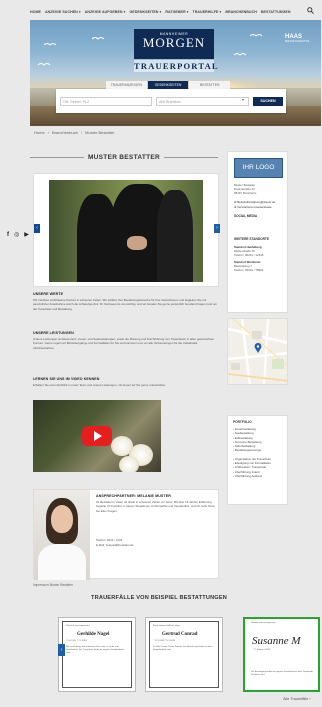 The height and width of the screenshot is (707, 322). What do you see at coordinates (276, 12) in the screenshot?
I see `nav-bestattungen: BESTATTUNGEN` at bounding box center [276, 12].